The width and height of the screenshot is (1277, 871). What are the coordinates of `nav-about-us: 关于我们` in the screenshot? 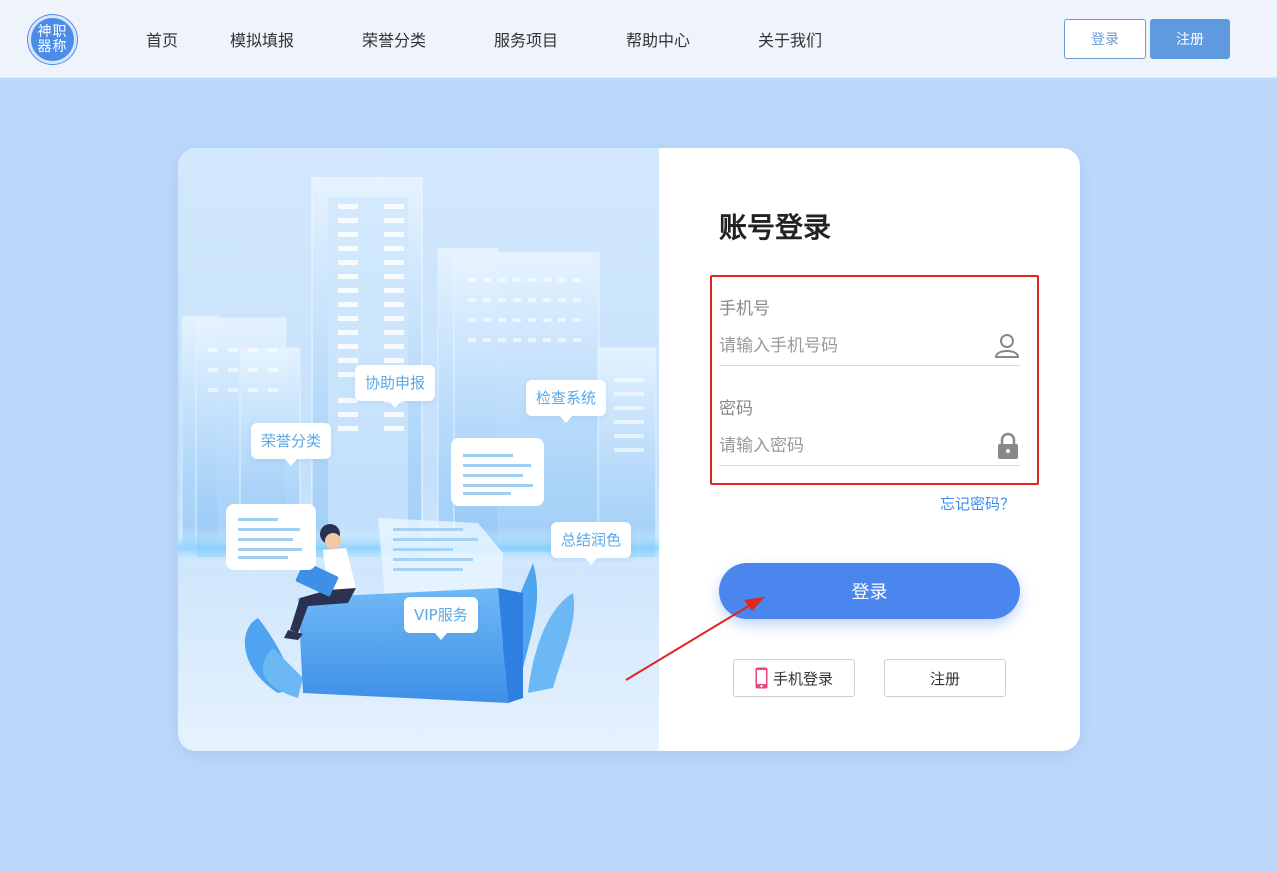 It's located at (790, 39).